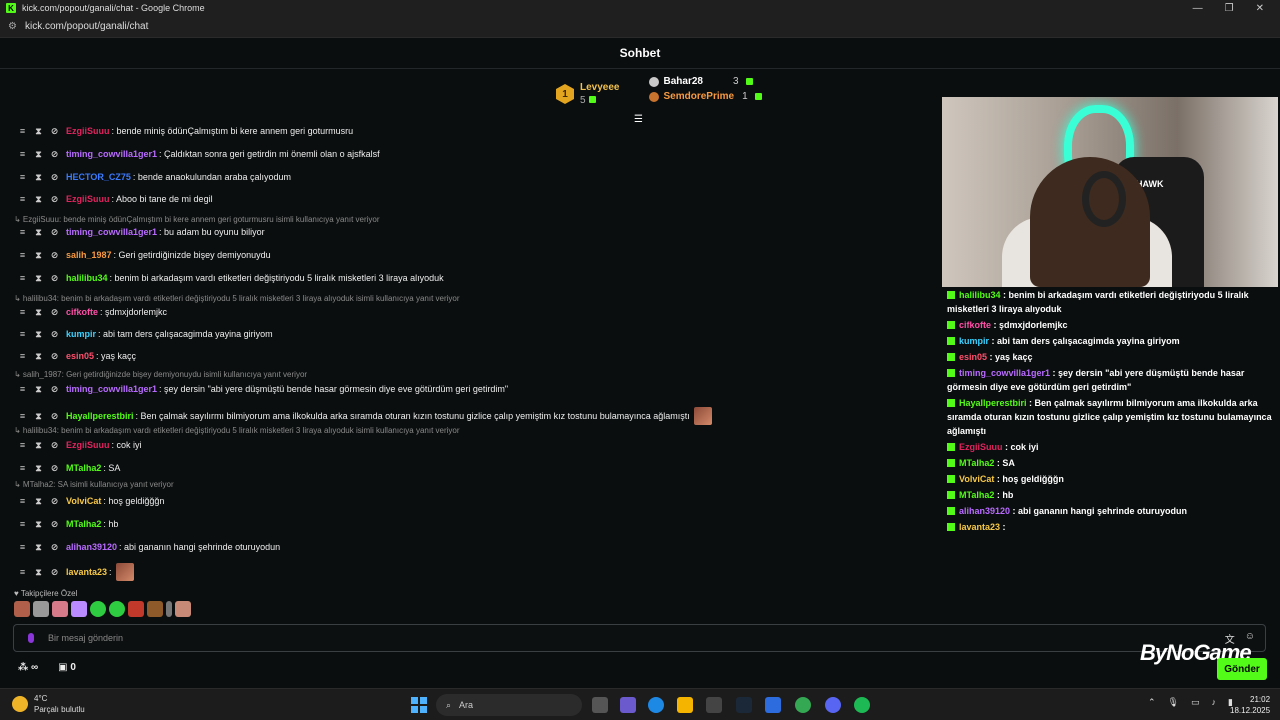  What do you see at coordinates (1229, 8) in the screenshot?
I see `restore-icon: ❐` at bounding box center [1229, 8].